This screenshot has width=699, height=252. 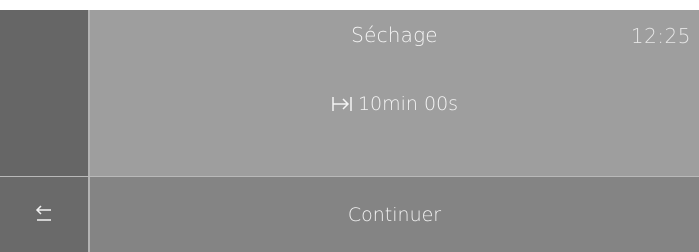 I want to click on page-title: Séchage, so click(x=394, y=35).